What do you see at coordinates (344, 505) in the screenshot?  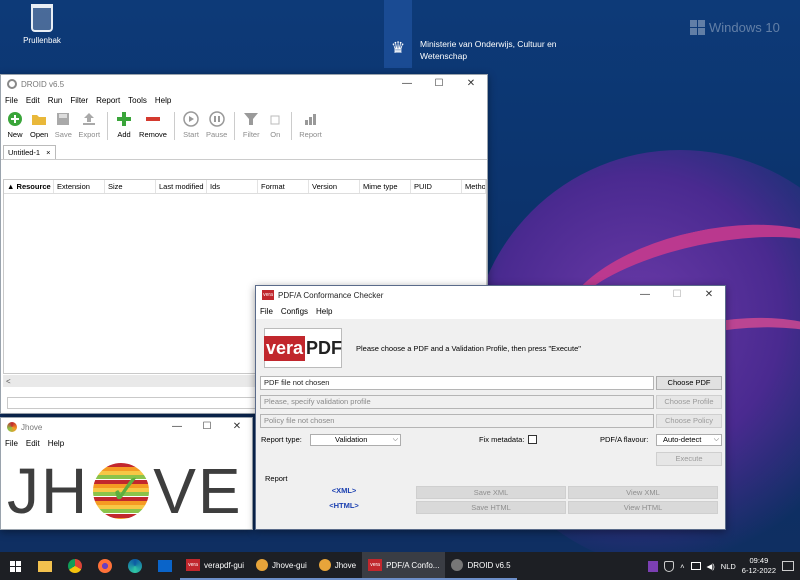 I see `html-report-link: <HTML>` at bounding box center [344, 505].